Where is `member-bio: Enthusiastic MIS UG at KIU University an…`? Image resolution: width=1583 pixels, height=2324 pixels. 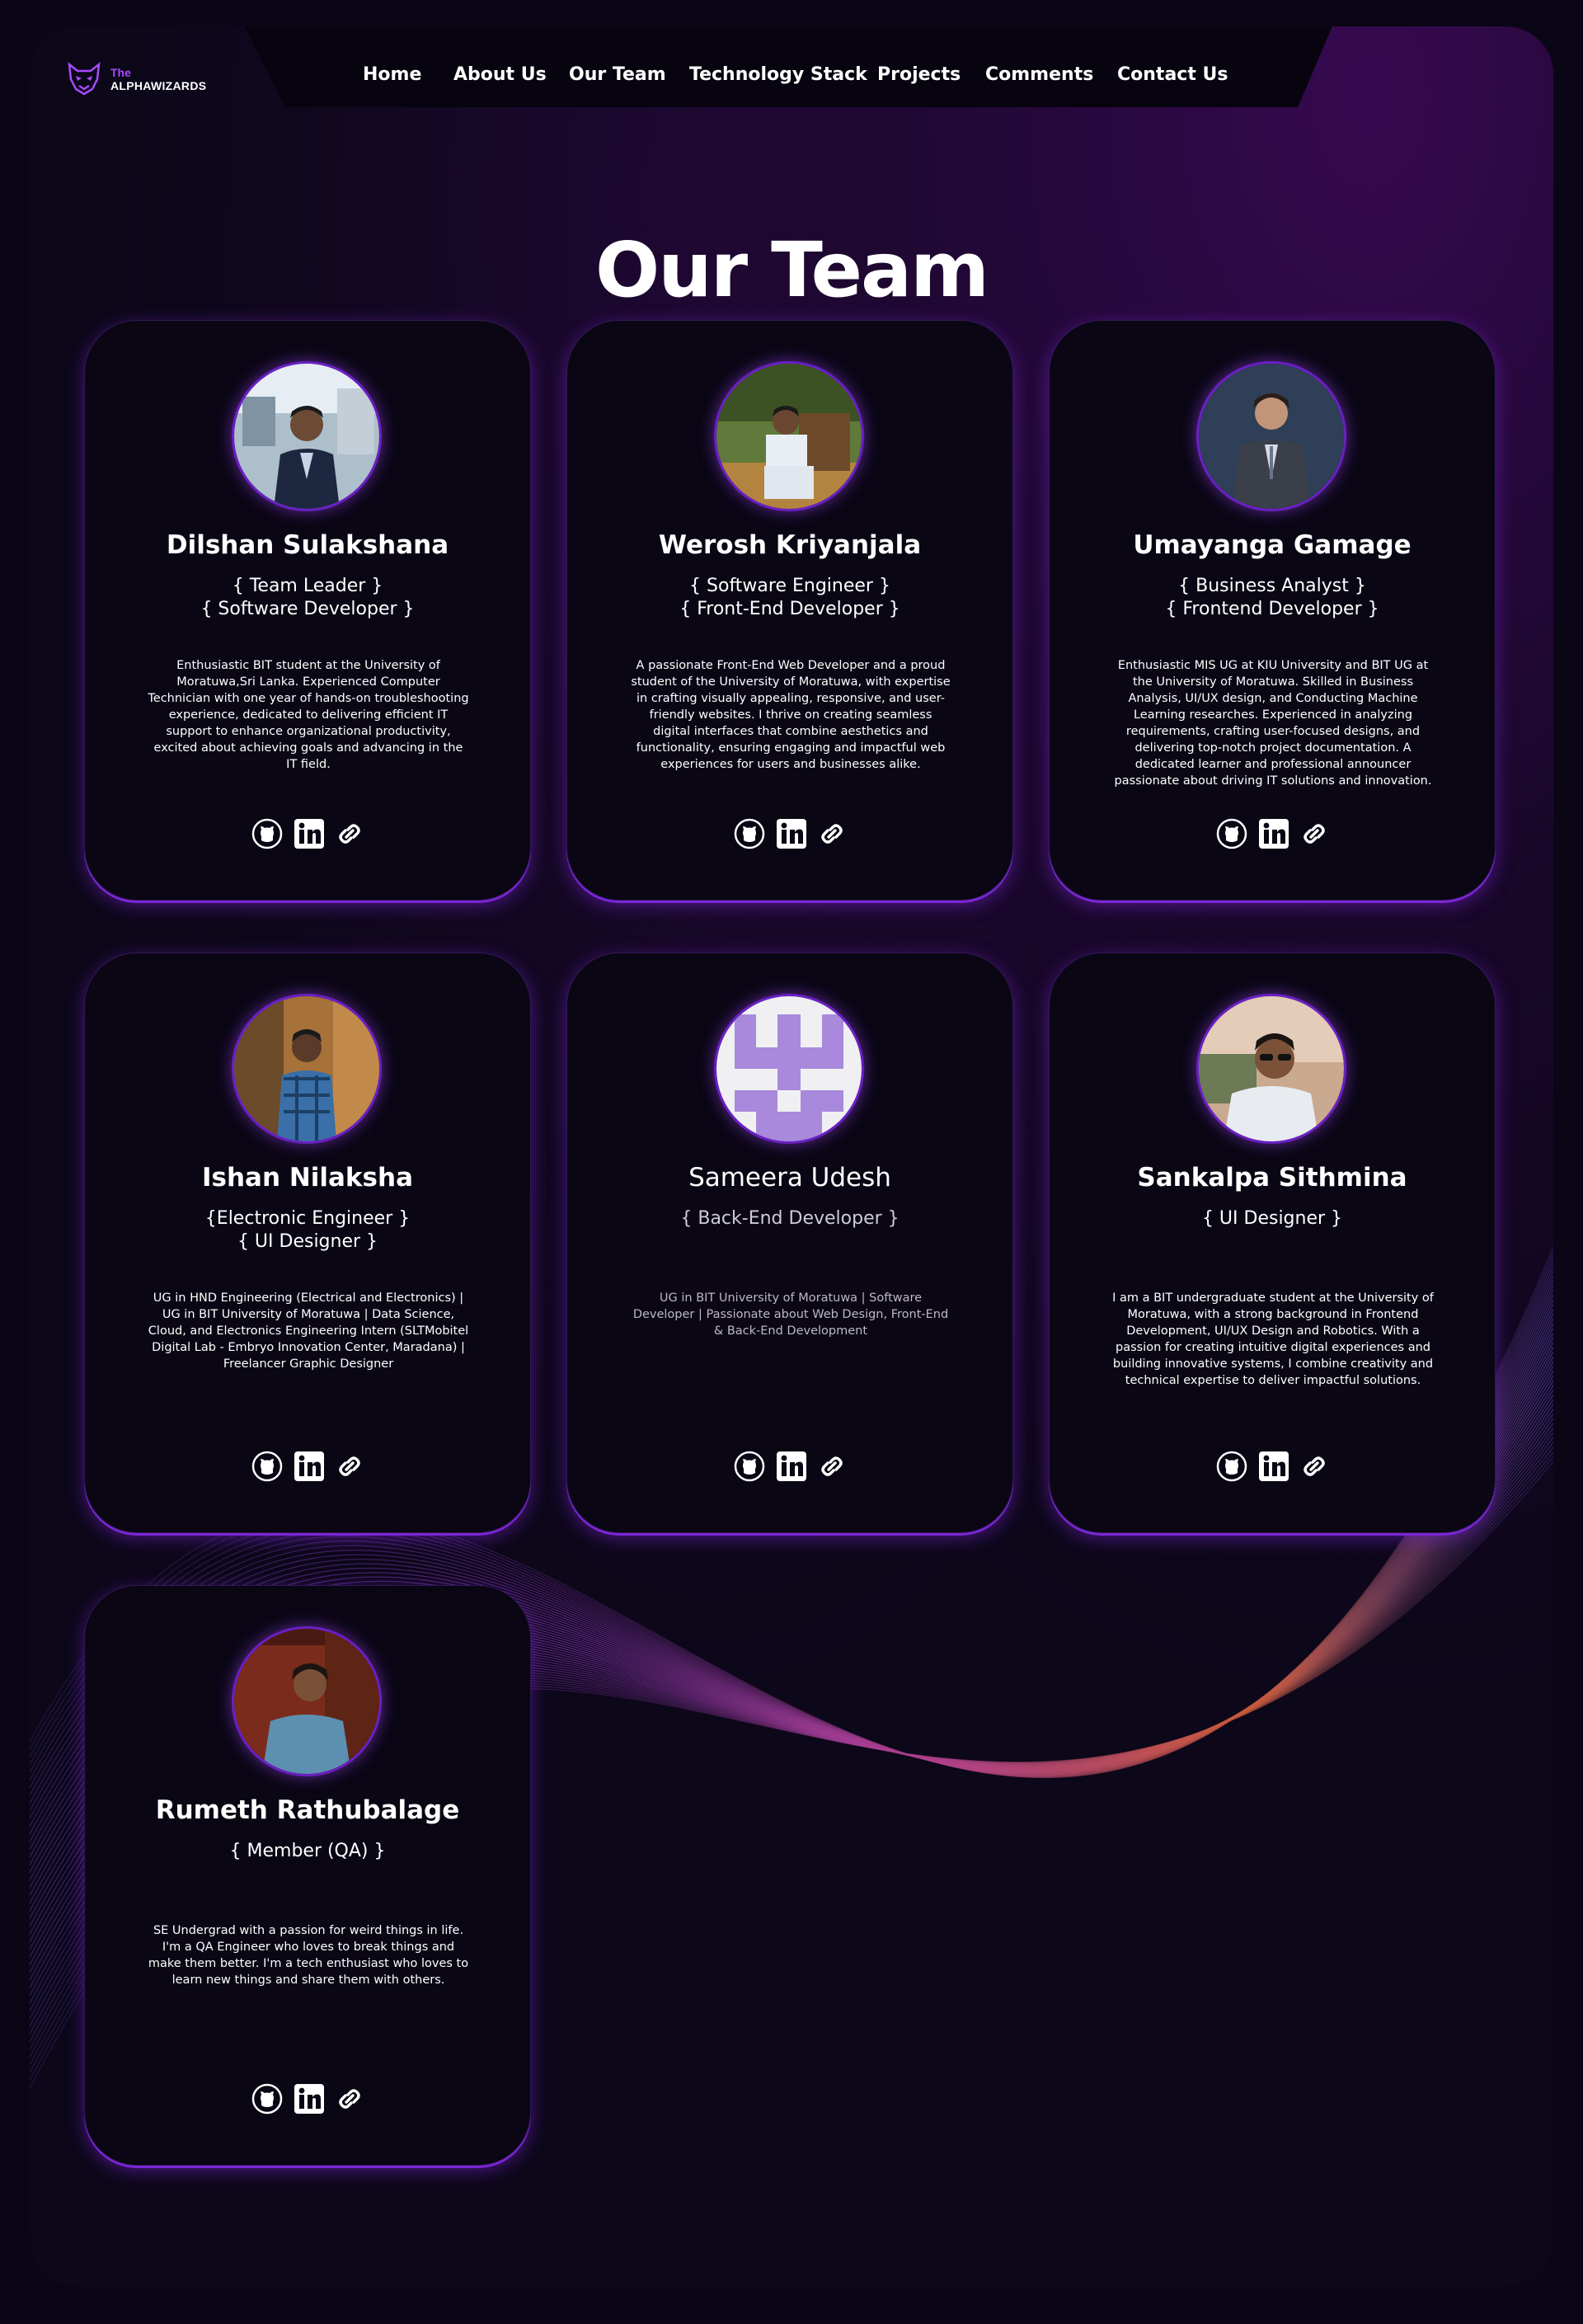 member-bio: Enthusiastic MIS UG at KIU University an… is located at coordinates (1273, 723).